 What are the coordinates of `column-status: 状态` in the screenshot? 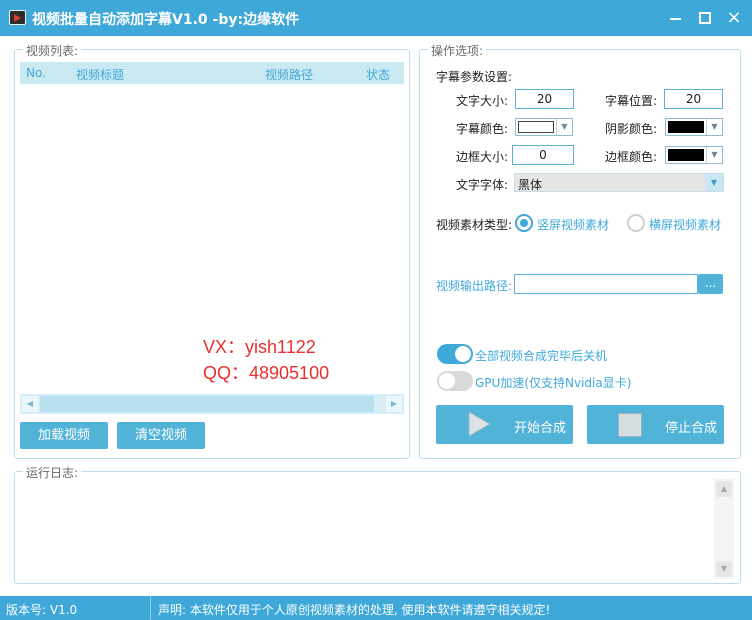 It's located at (378, 74).